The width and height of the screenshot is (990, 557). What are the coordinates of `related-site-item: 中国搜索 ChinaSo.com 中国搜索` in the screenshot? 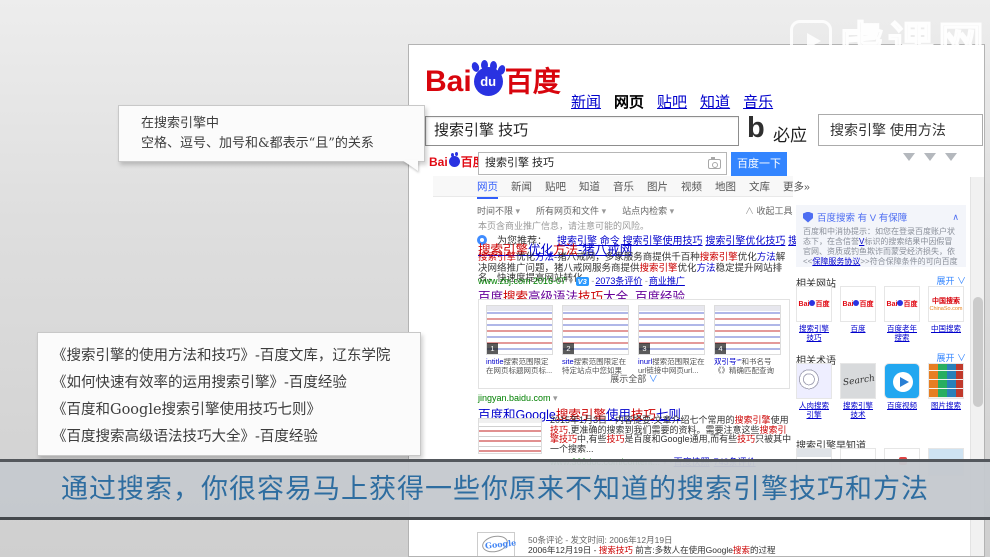 It's located at (946, 314).